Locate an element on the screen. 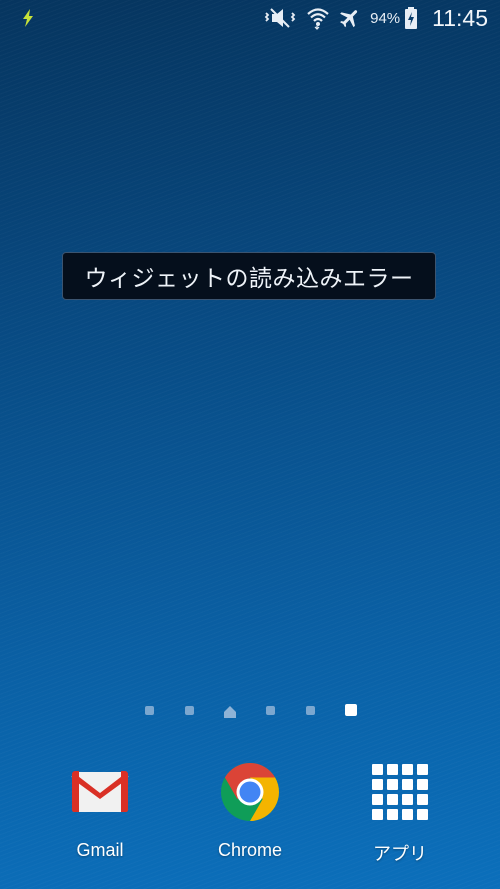 This screenshot has width=500, height=889. wifi-icon is located at coordinates (318, 18).